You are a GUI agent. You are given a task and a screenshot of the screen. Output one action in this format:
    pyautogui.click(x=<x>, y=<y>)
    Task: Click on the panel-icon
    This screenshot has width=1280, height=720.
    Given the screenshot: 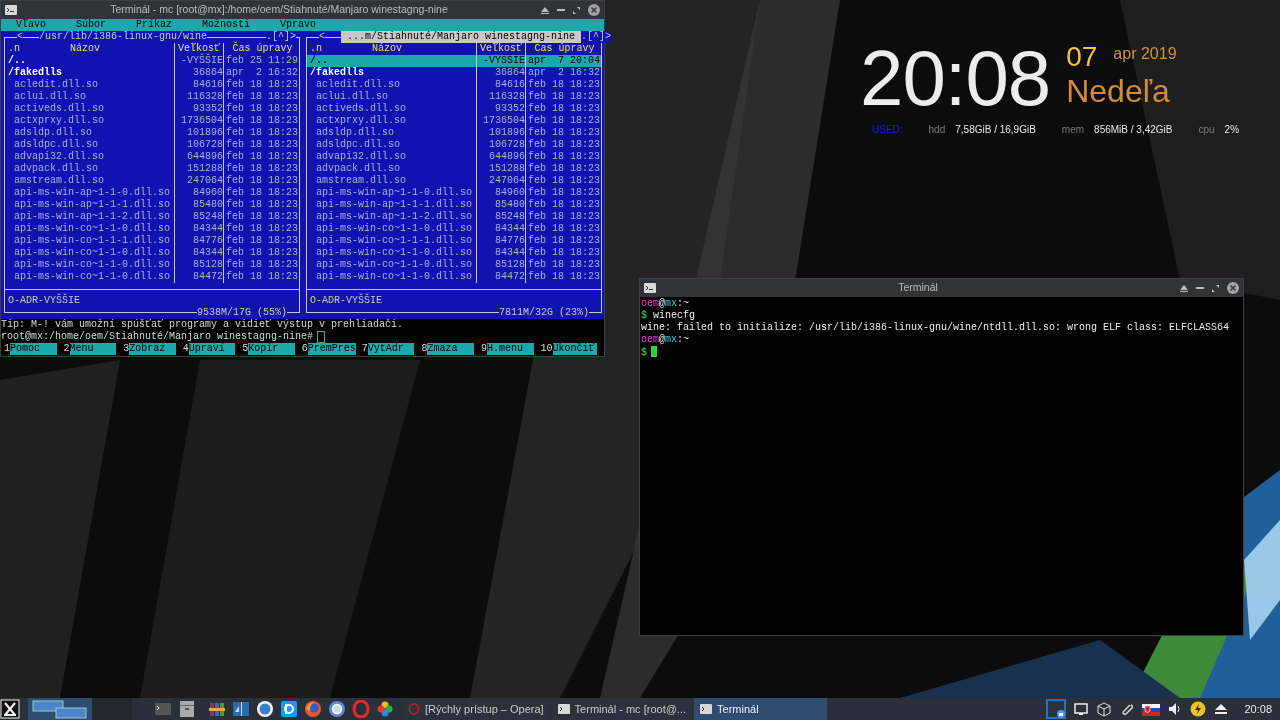 What is the action you would take?
    pyautogui.click(x=241, y=709)
    